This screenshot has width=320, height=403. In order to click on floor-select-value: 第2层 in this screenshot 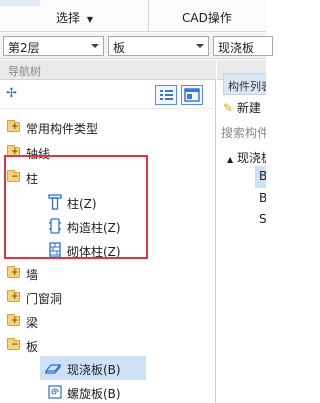, I will do `click(24, 48)`.